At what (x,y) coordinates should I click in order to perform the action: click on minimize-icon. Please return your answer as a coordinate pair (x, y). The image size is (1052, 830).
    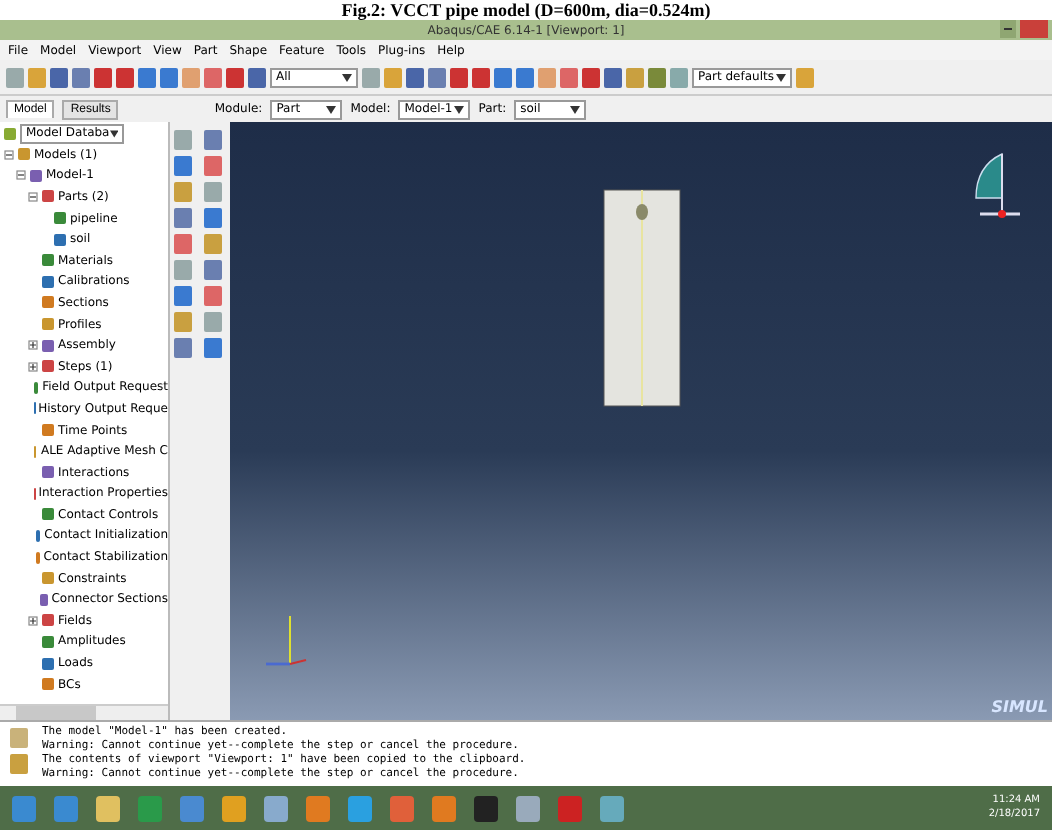
    Looking at the image, I should click on (1008, 29).